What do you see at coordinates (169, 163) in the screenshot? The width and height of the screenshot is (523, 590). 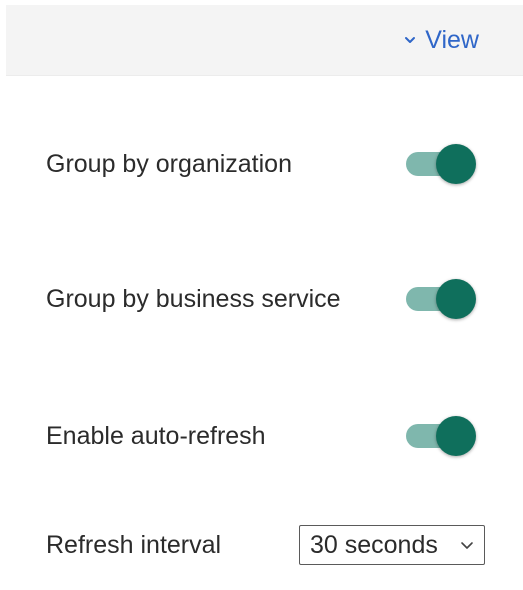 I see `group-by-organization-label: Group by organization` at bounding box center [169, 163].